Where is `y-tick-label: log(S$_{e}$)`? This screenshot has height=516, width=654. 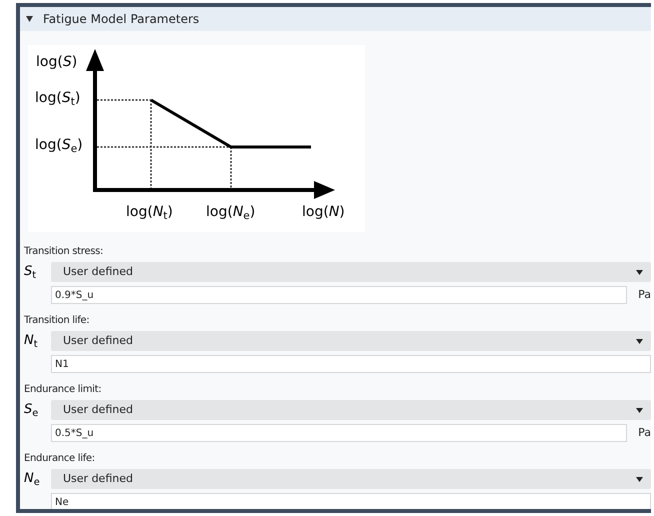 y-tick-label: log(S$_{e}$) is located at coordinates (59, 145).